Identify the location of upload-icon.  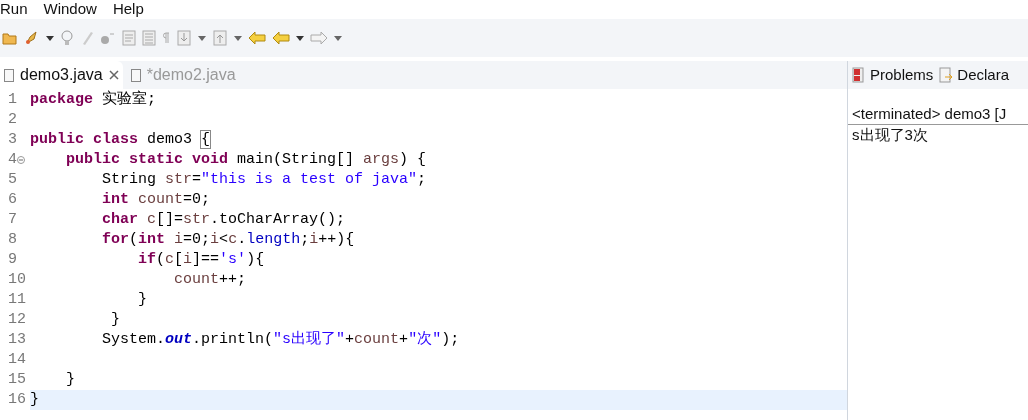
(220, 38).